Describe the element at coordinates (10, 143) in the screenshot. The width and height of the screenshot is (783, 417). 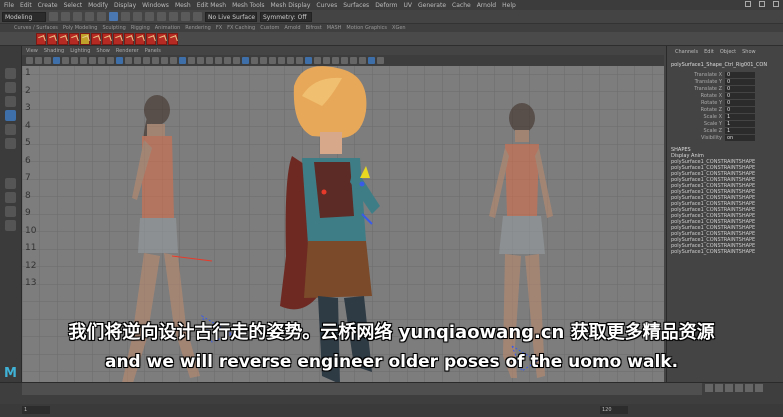
I see `scale-tool-icon` at that location.